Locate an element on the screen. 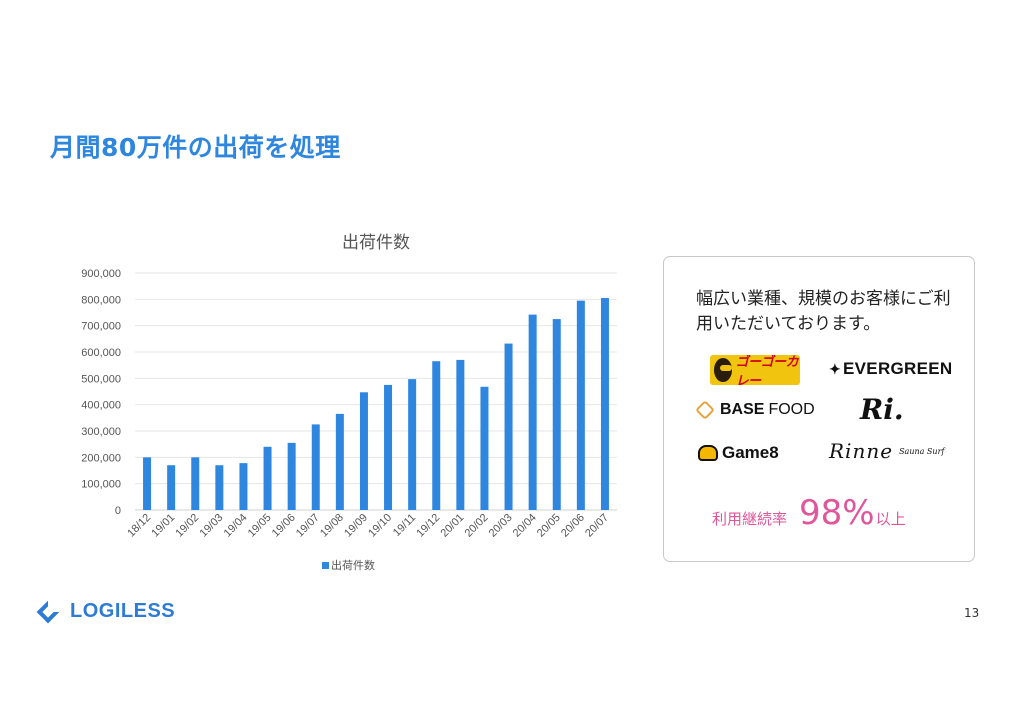 The image size is (1024, 724). x-tick-label: 20/02 is located at coordinates (477, 526).